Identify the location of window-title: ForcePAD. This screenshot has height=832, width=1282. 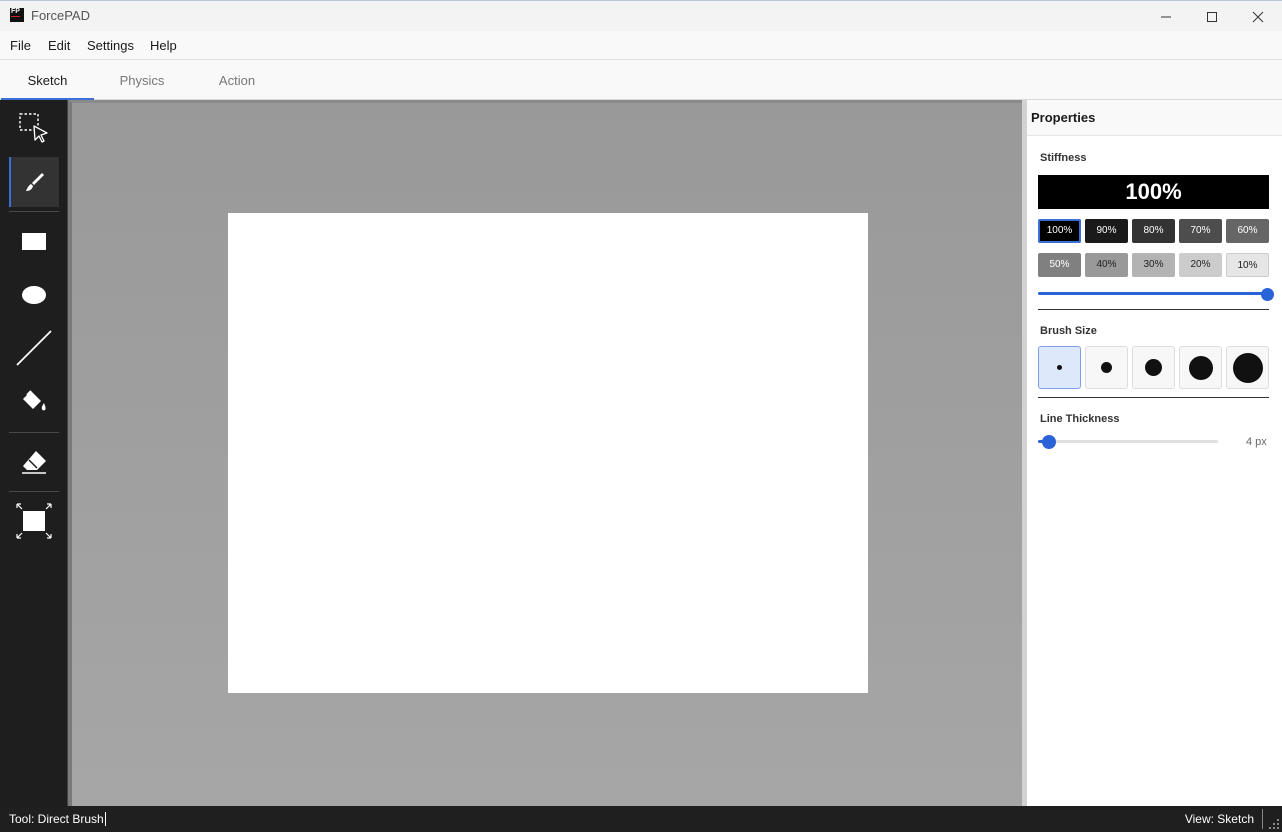
(60, 15).